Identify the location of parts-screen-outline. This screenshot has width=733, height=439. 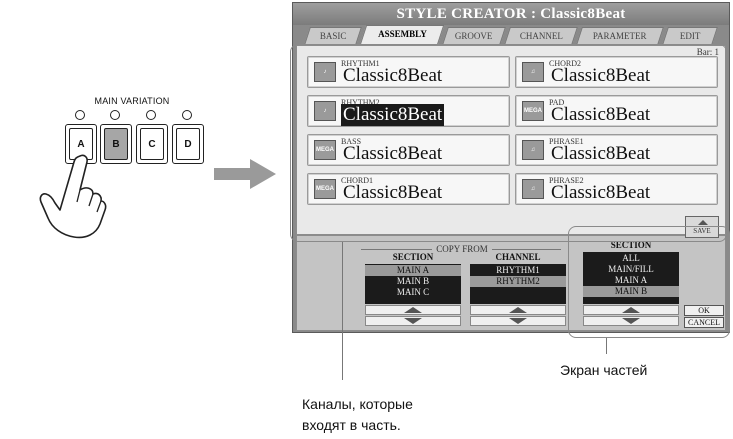
(649, 282).